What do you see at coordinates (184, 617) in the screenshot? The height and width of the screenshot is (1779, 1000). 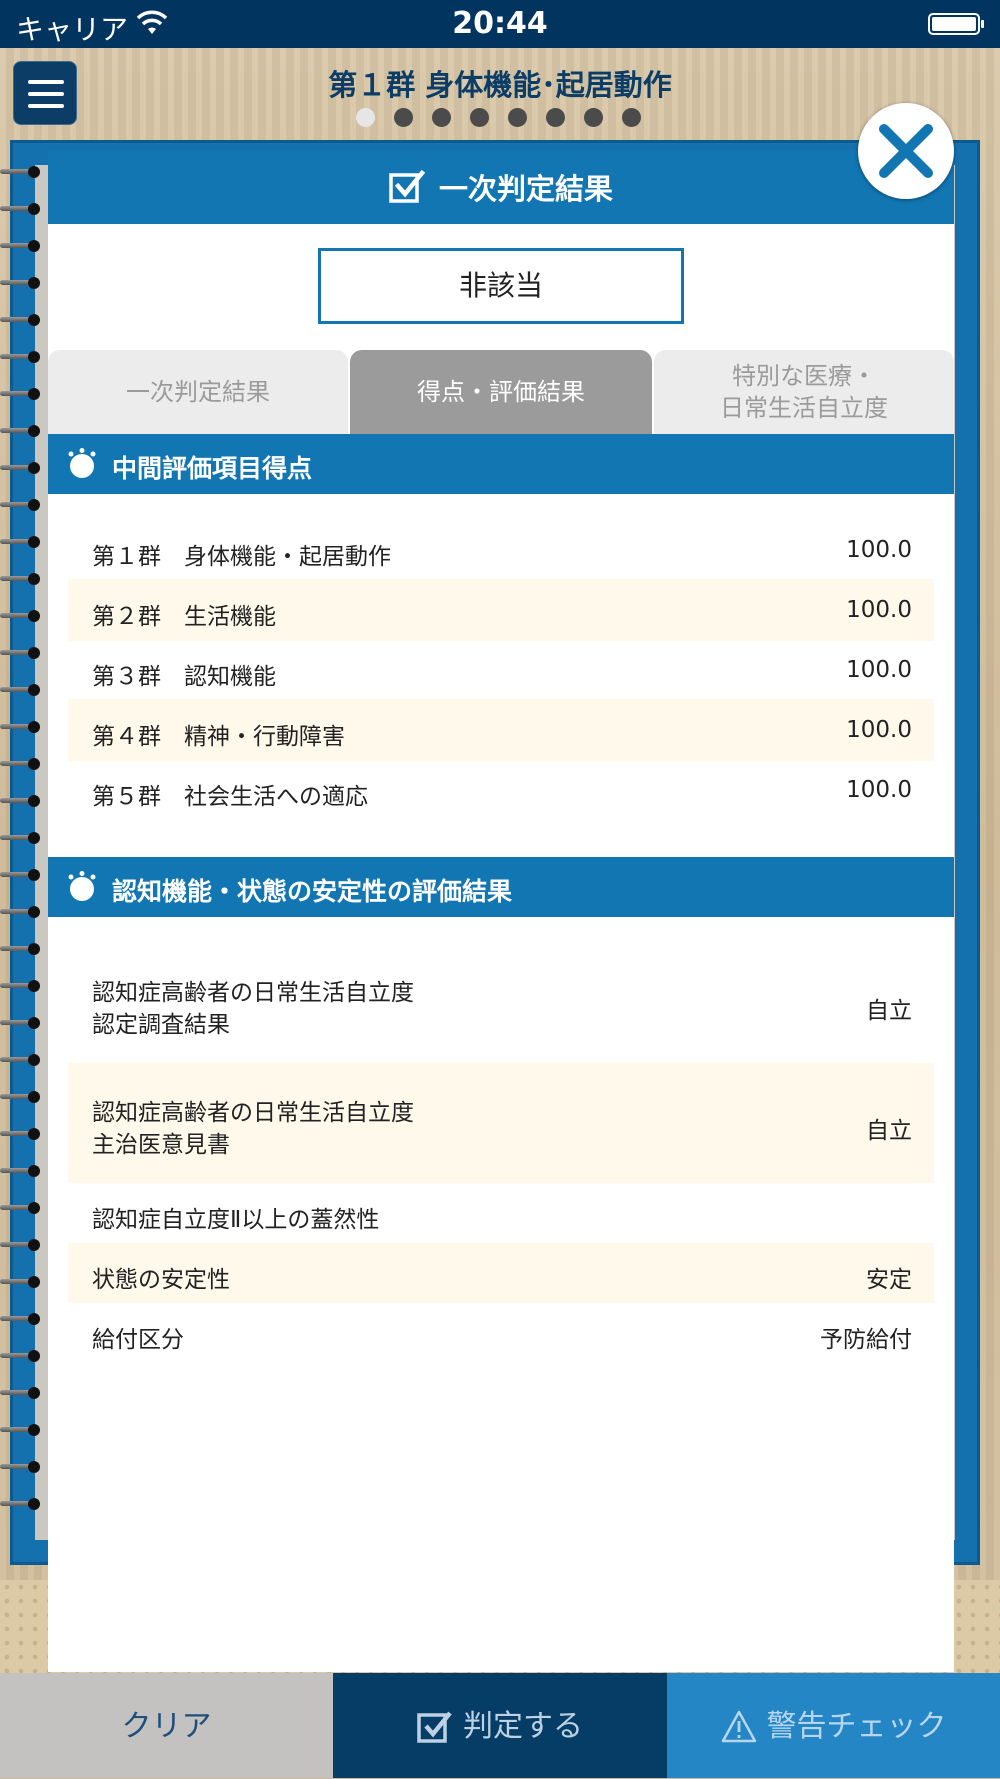 I see `row-label: 第２群 生活機能` at bounding box center [184, 617].